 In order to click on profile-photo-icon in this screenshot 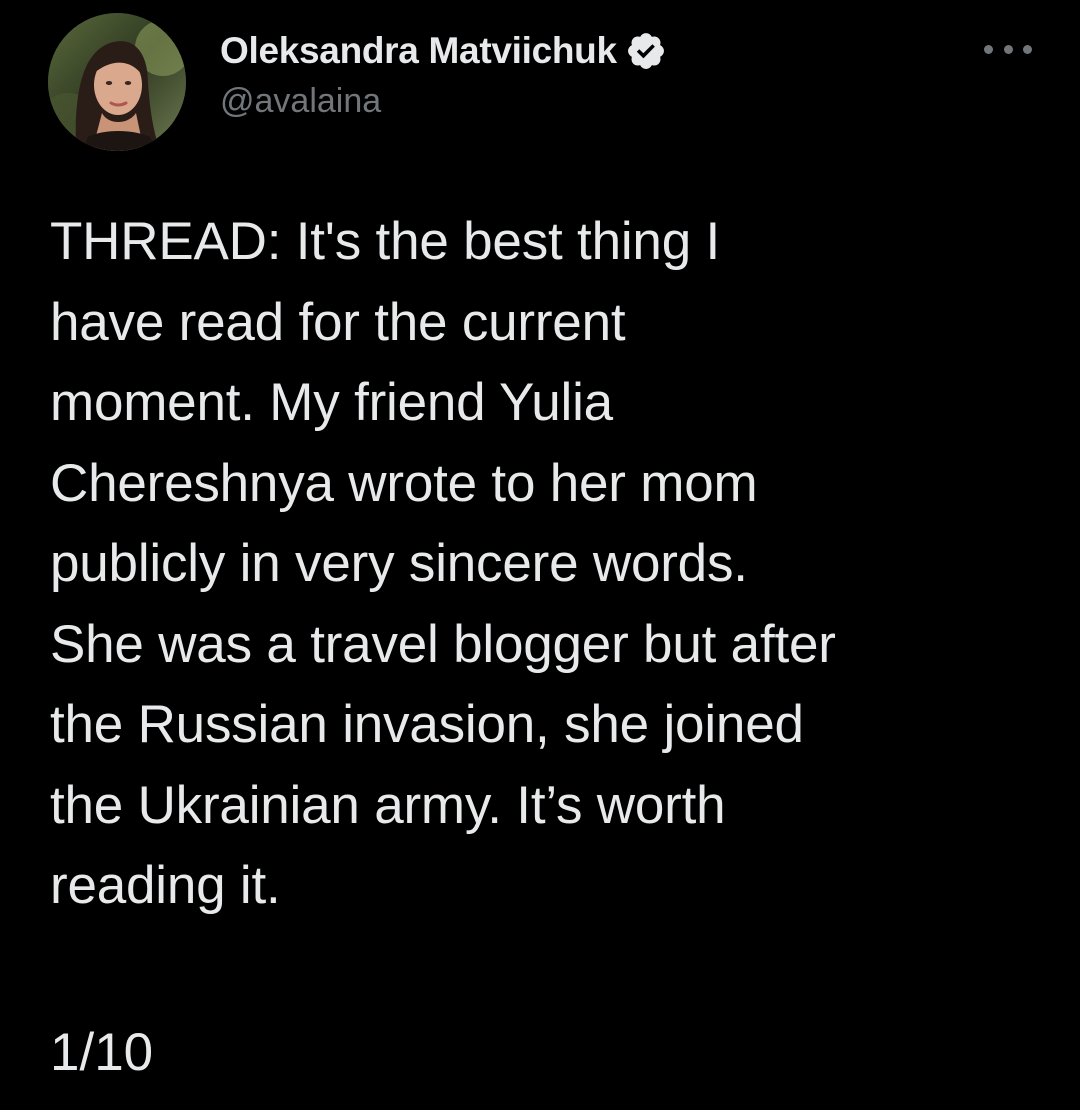, I will do `click(117, 82)`.